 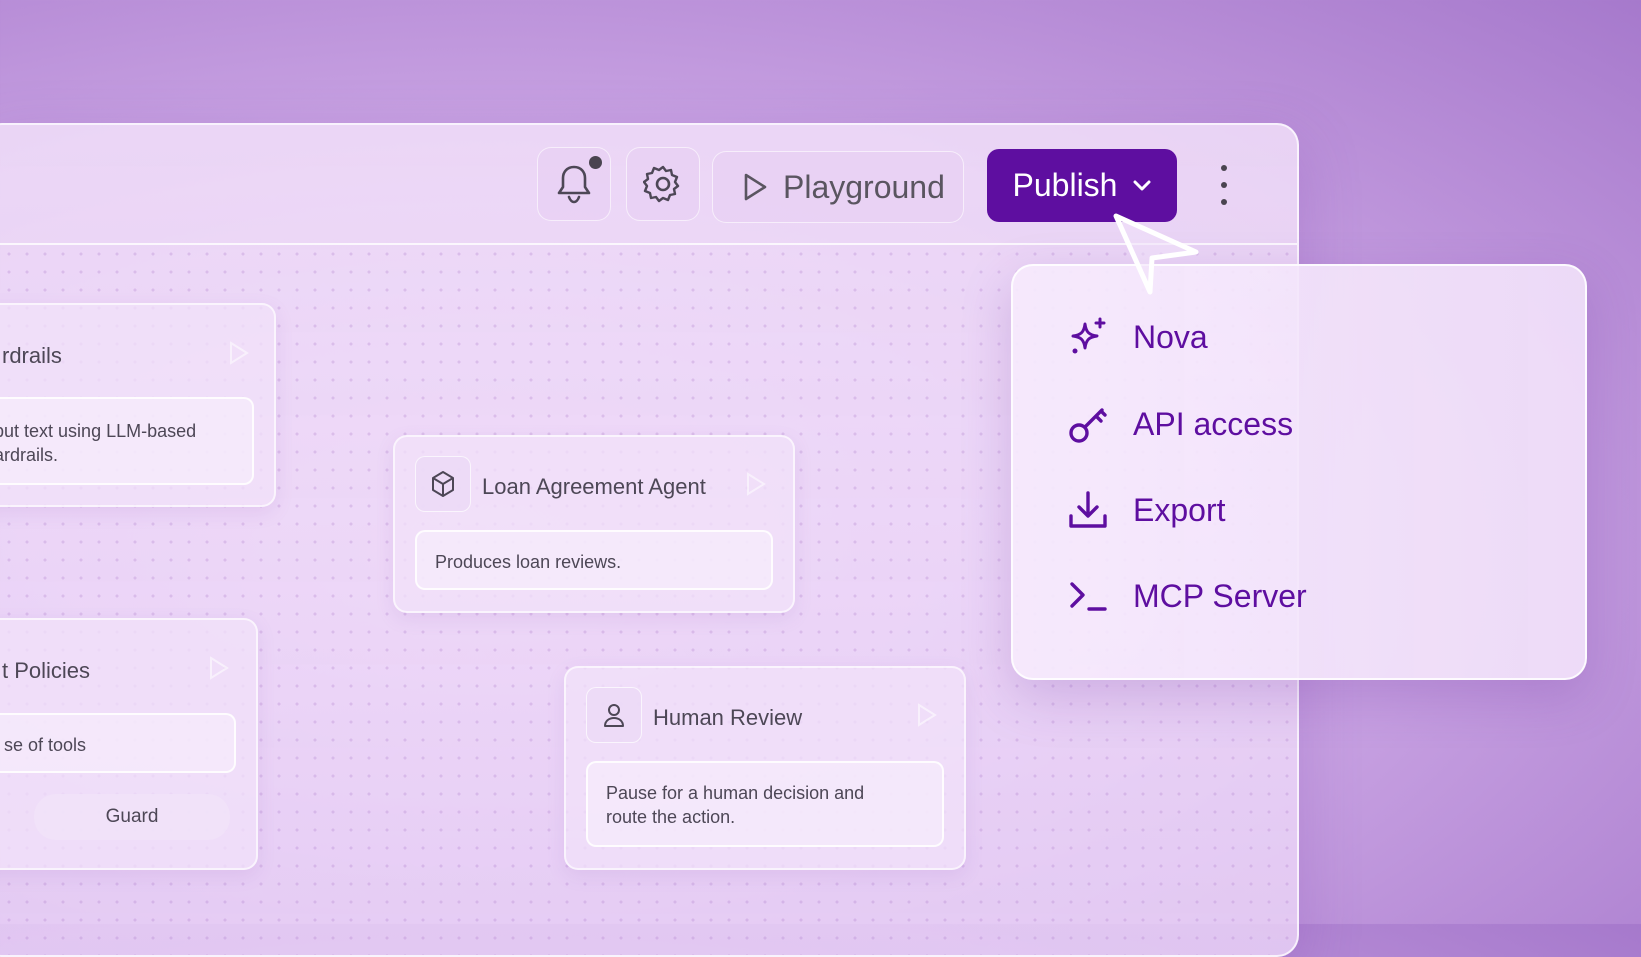 I want to click on notifications-button, so click(x=574, y=184).